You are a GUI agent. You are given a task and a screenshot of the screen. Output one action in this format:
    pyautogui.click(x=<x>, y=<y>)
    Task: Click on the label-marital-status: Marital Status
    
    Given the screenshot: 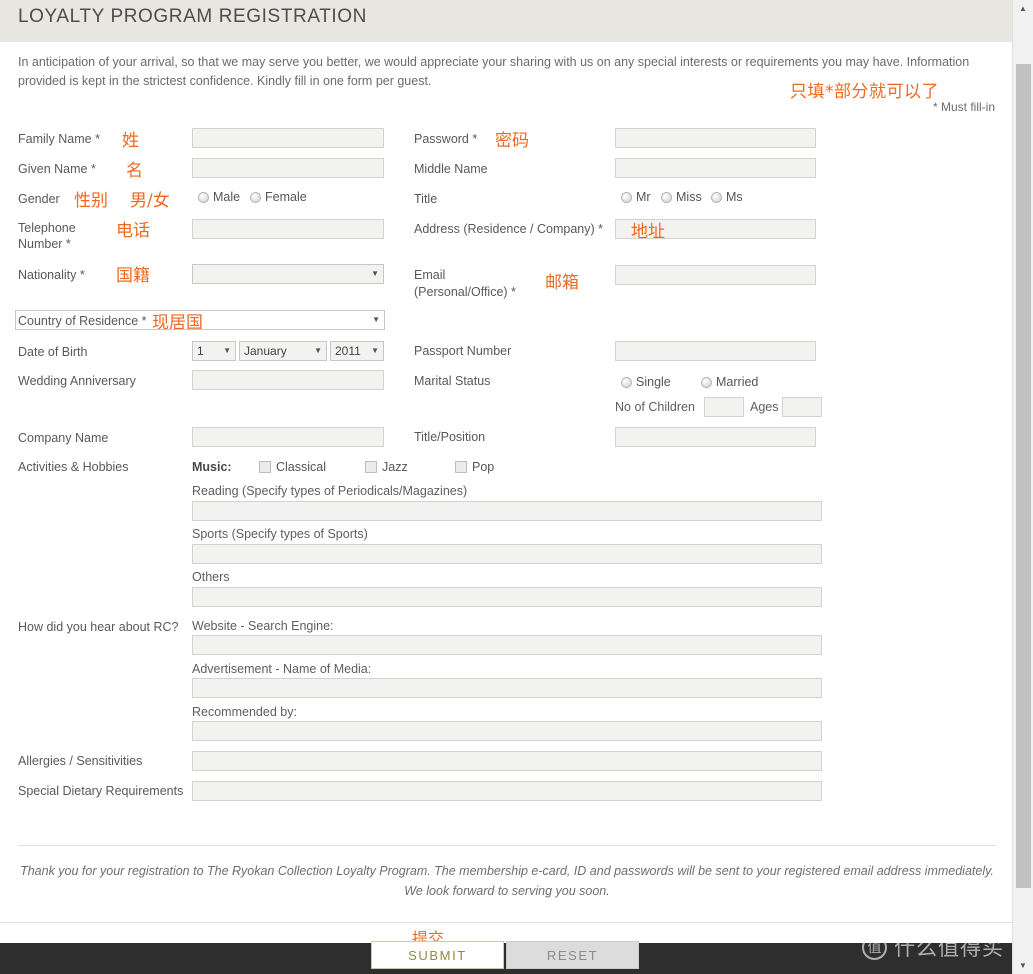 What is the action you would take?
    pyautogui.click(x=452, y=381)
    